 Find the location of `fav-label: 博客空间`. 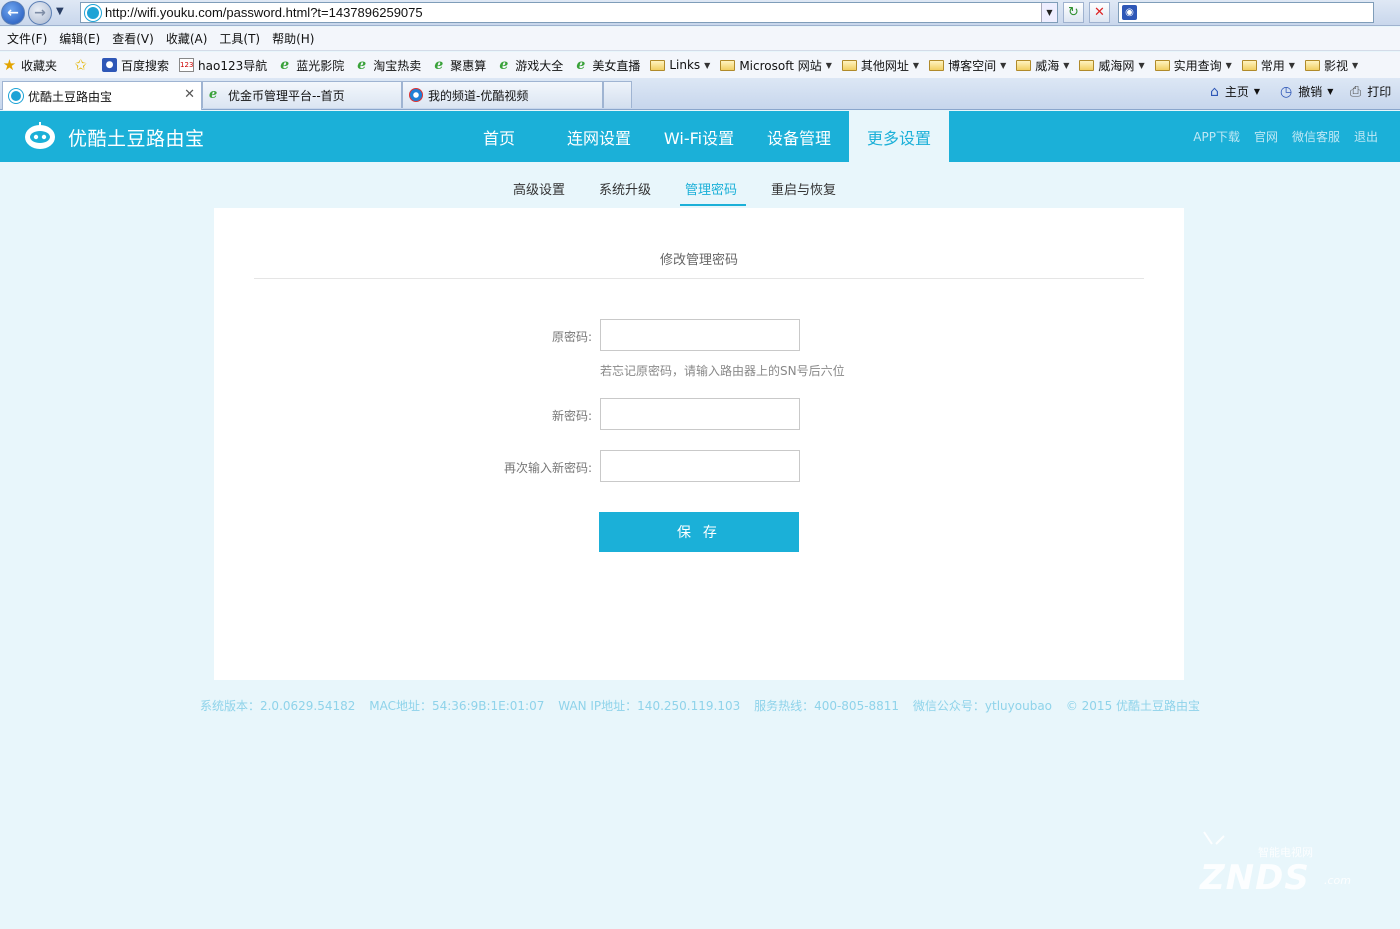

fav-label: 博客空间 is located at coordinates (972, 65).